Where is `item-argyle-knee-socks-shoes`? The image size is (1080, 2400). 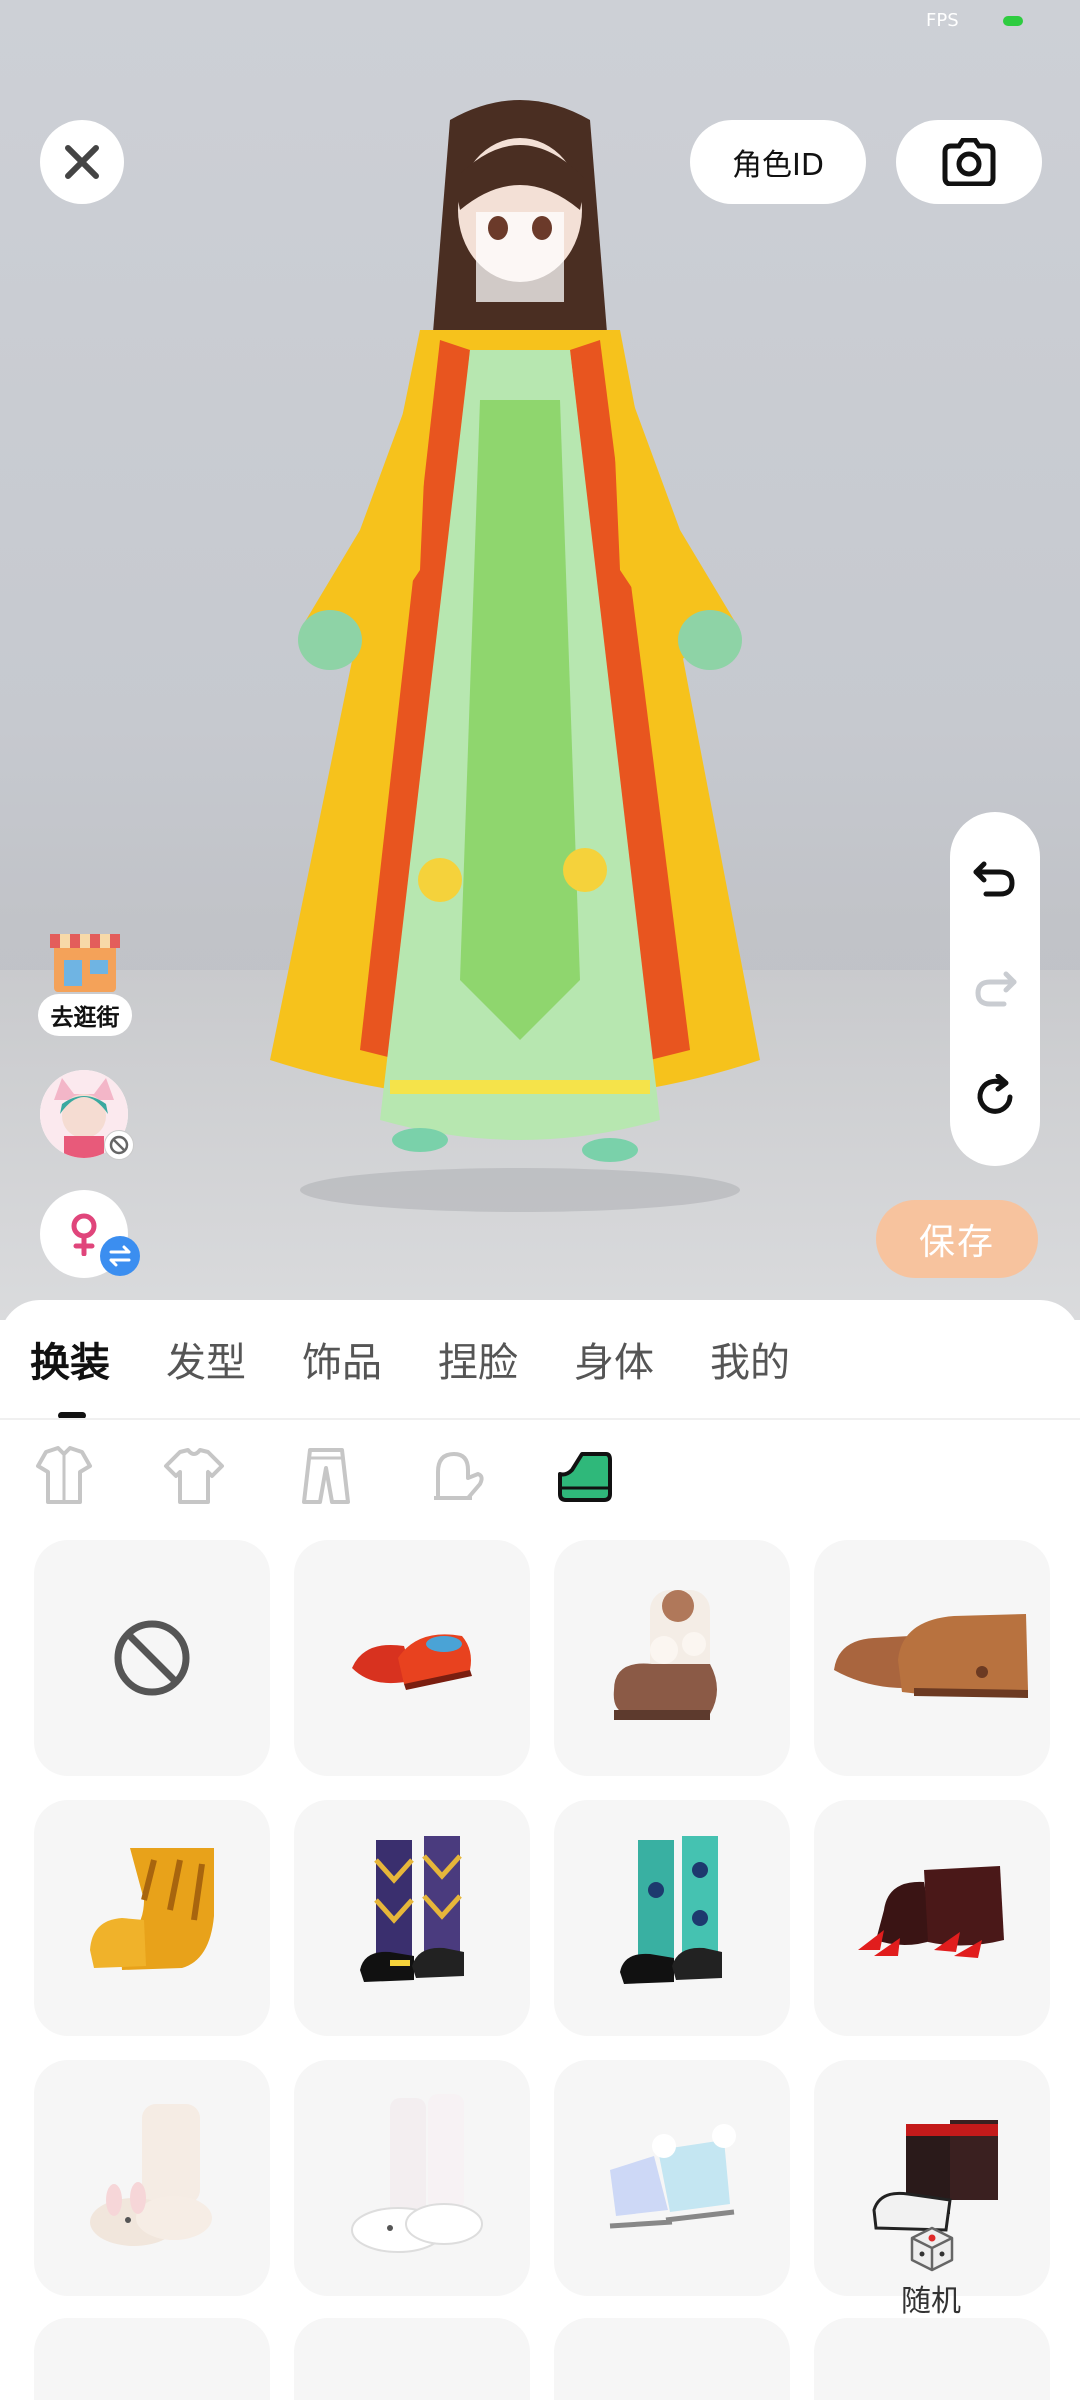 item-argyle-knee-socks-shoes is located at coordinates (412, 1918).